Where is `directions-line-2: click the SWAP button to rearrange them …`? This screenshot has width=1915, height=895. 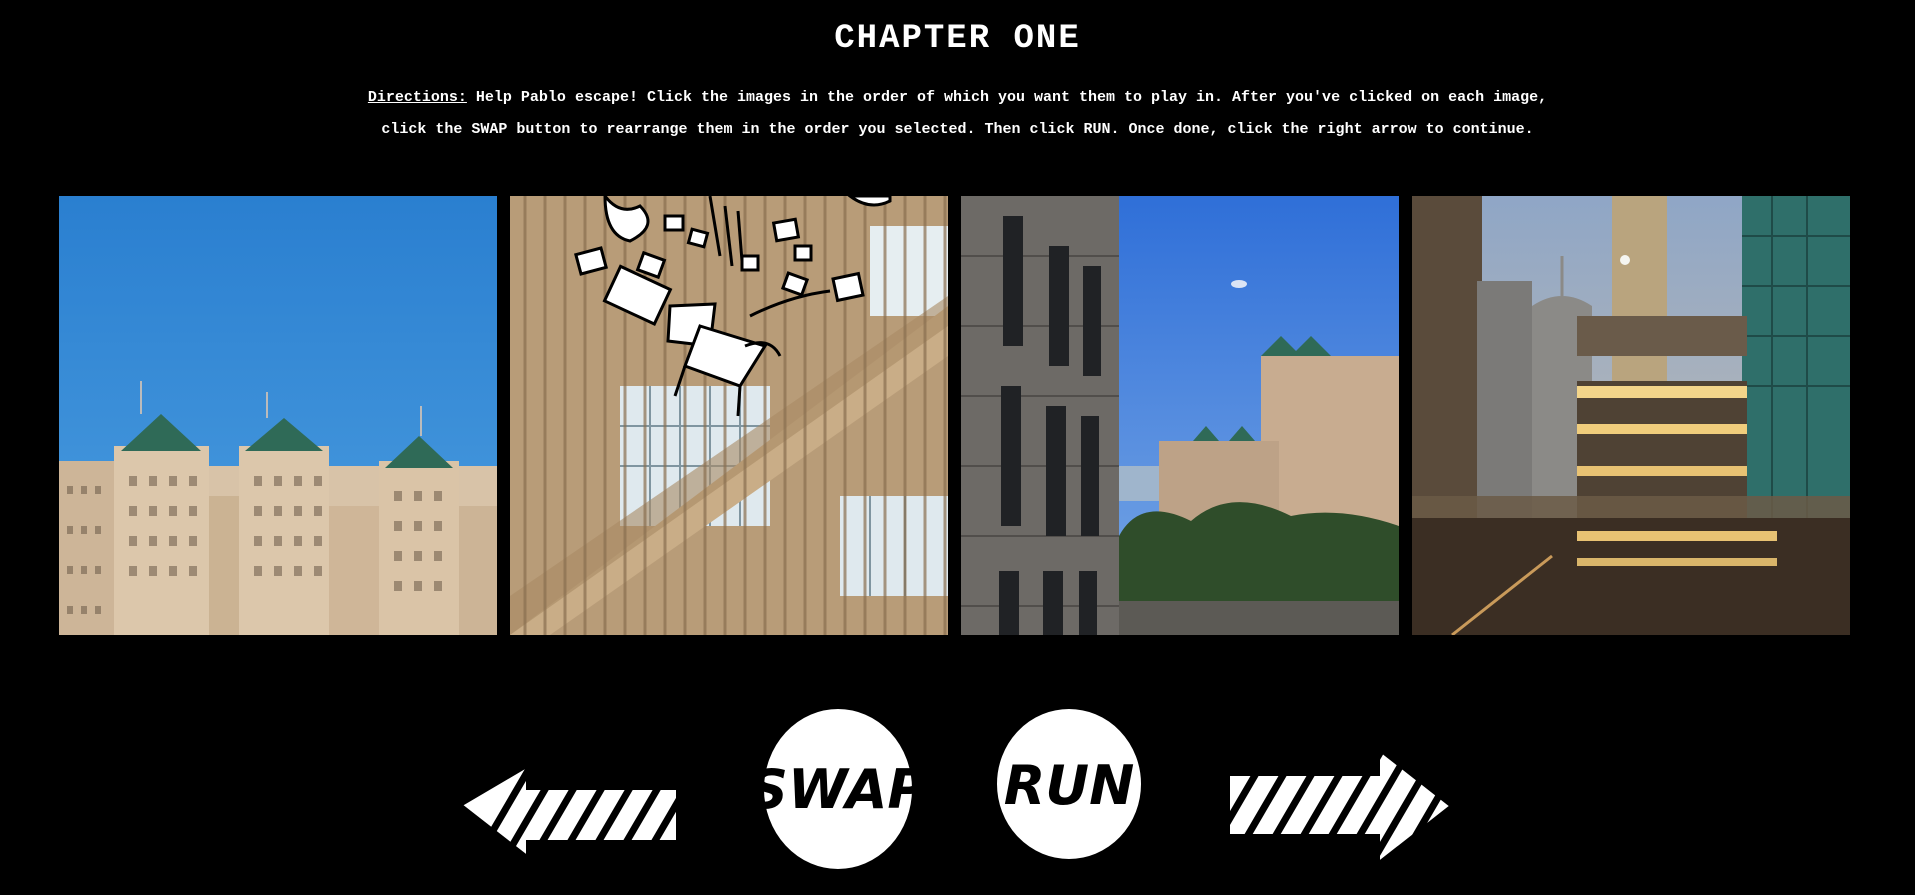
directions-line-2: click the SWAP button to rearrange them … is located at coordinates (957, 129).